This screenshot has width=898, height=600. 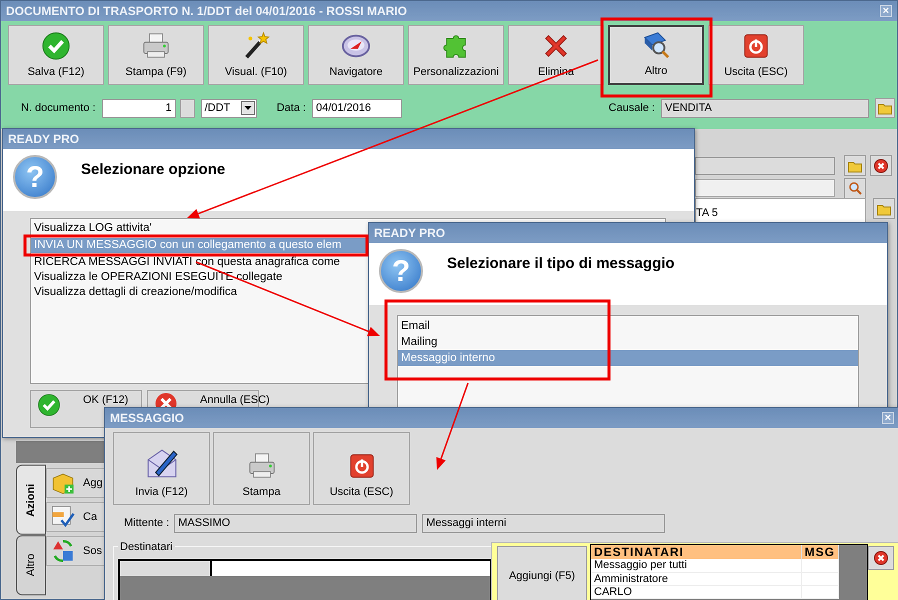 What do you see at coordinates (206, 11) in the screenshot?
I see `window-title: DOCUMENTO DI TRASPORTO N. 1/DDT del 04/01/2016 - ROSSI MARIO` at bounding box center [206, 11].